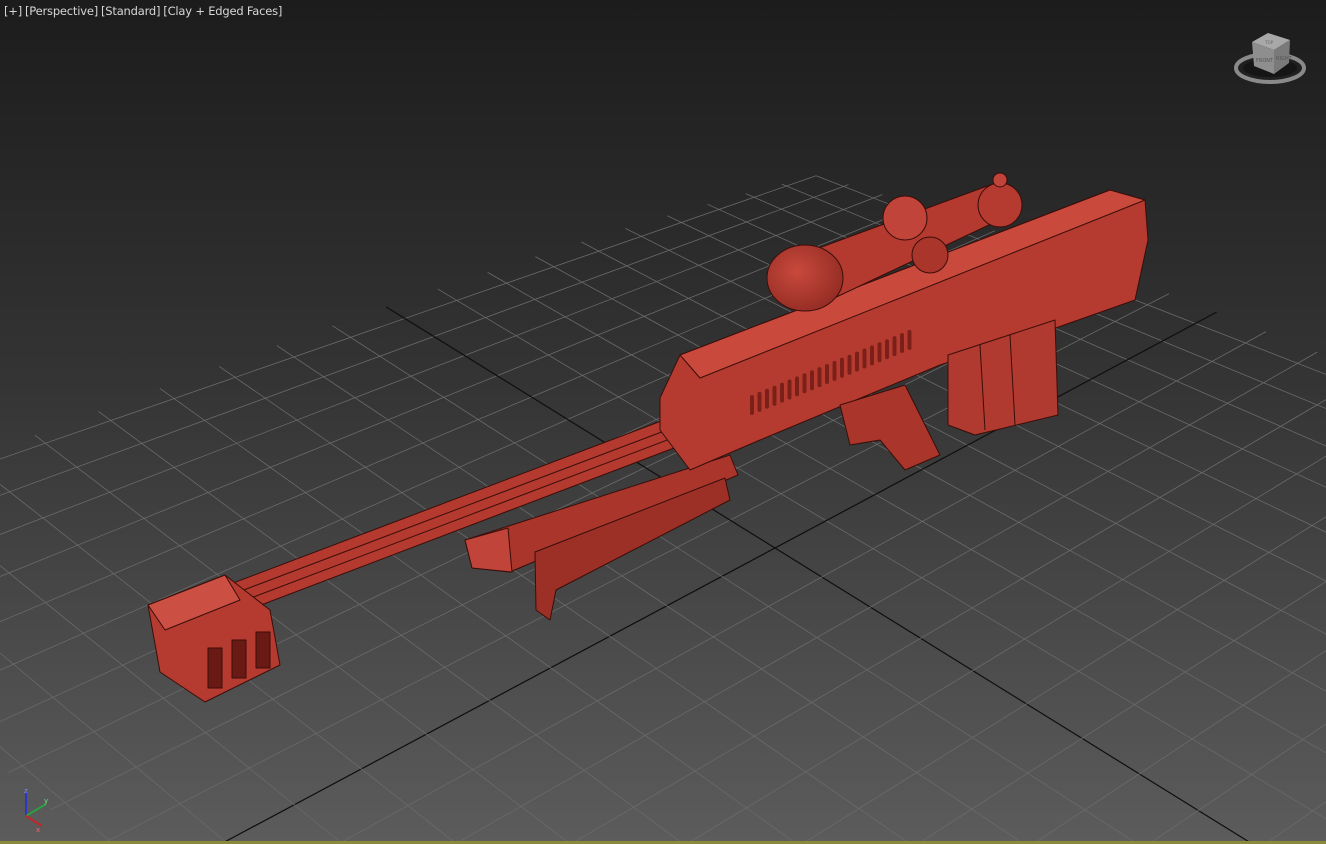  What do you see at coordinates (905, 218) in the screenshot?
I see `scope-turret` at bounding box center [905, 218].